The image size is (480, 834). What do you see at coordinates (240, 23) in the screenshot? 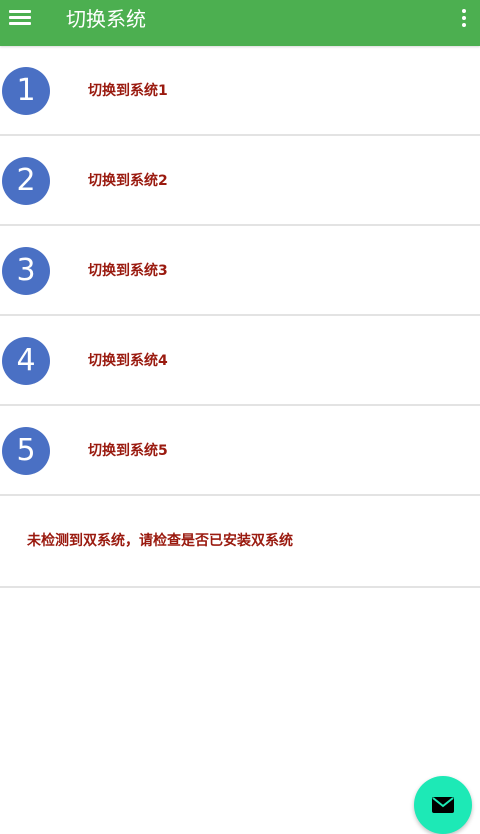
I see `app-bar: 切换系统` at bounding box center [240, 23].